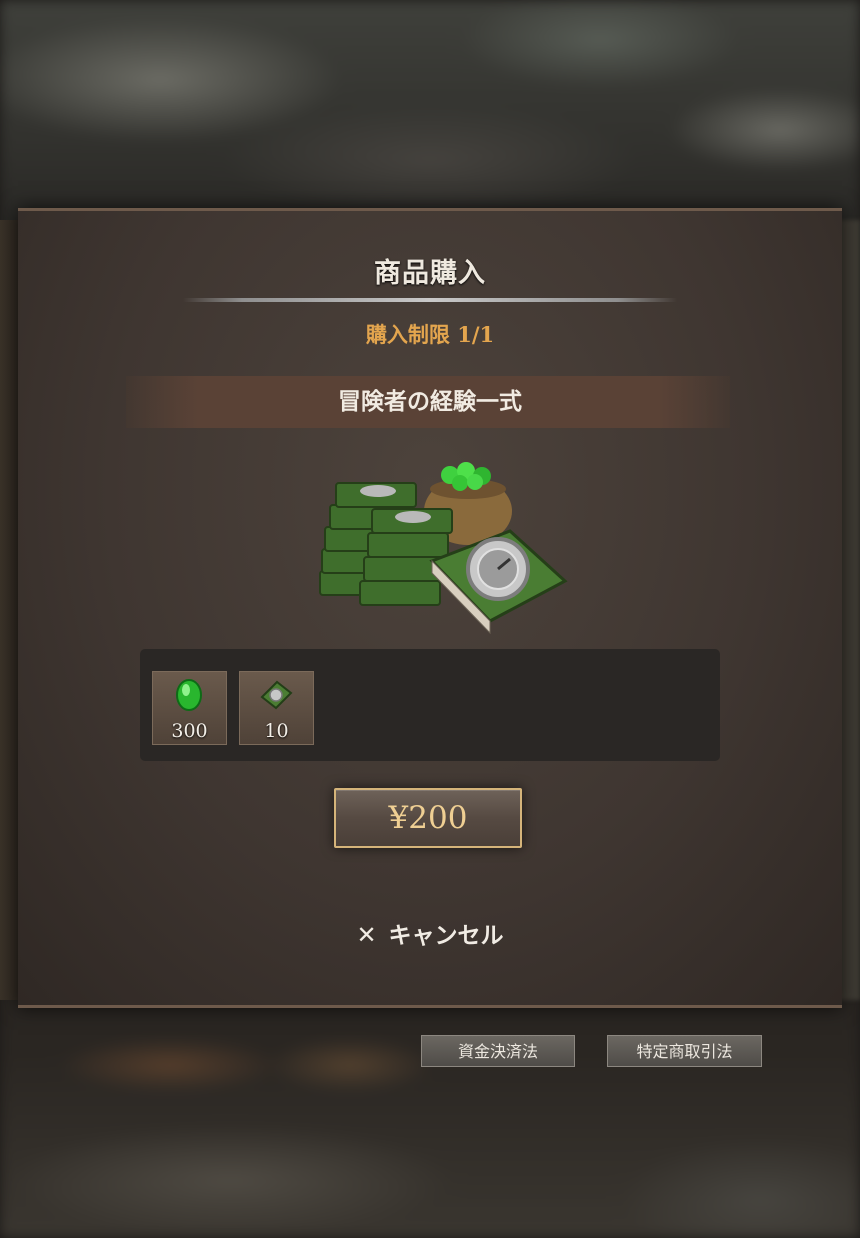  What do you see at coordinates (430, 300) in the screenshot?
I see `title-divider` at bounding box center [430, 300].